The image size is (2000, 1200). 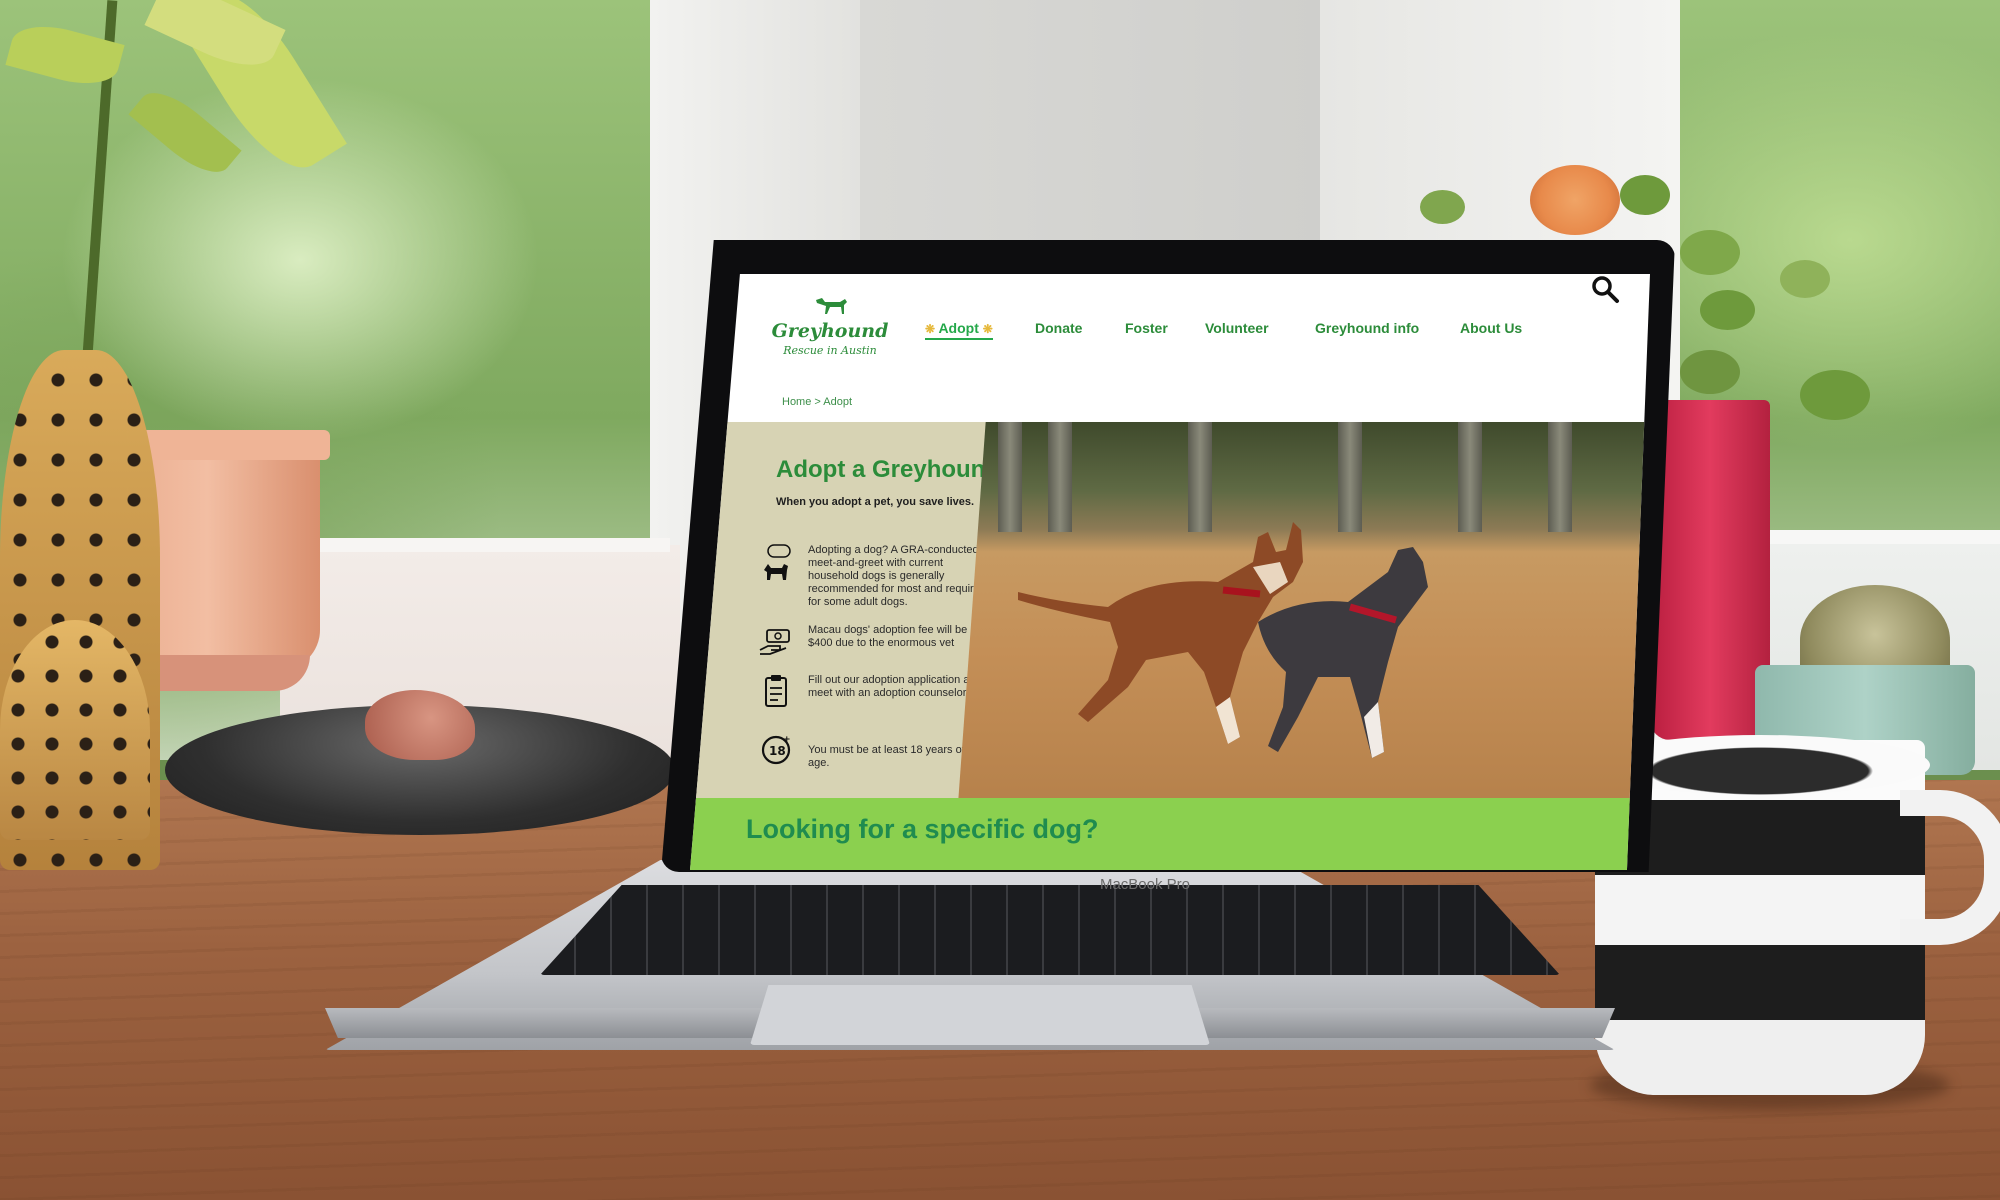 I want to click on breadcrumb: Home > Adopt, so click(x=817, y=402).